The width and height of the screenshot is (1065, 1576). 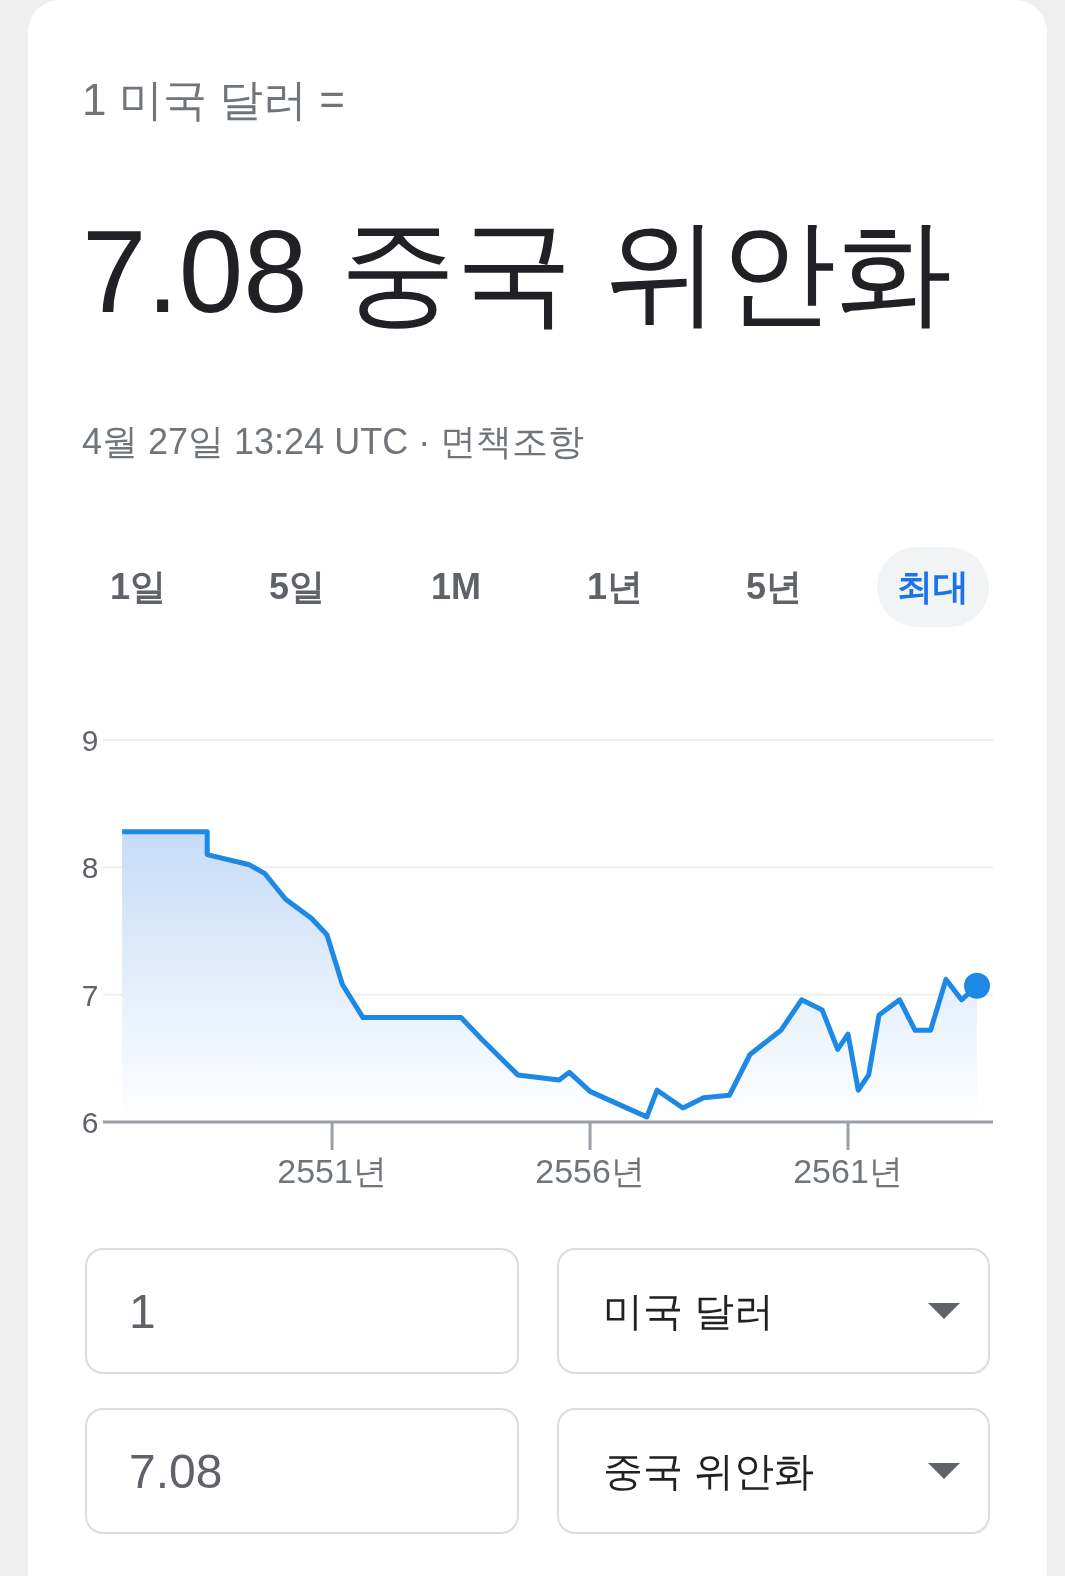 What do you see at coordinates (773, 1311) in the screenshot?
I see `currency-dropdown: 미국 달러` at bounding box center [773, 1311].